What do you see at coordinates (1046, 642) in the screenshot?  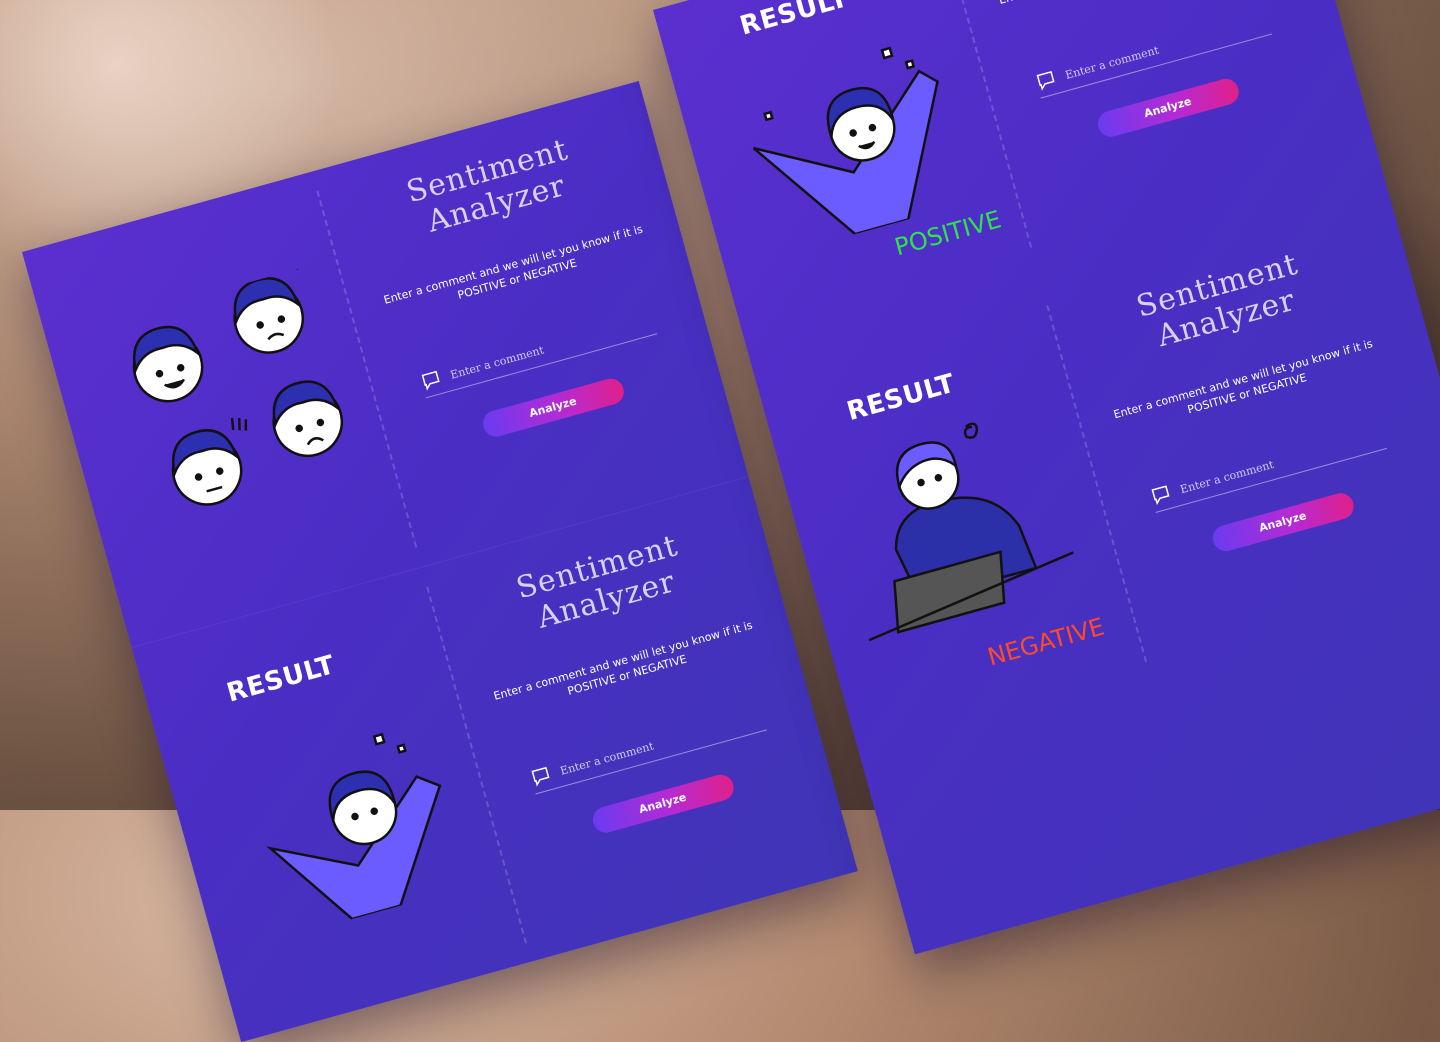 I see `outcome-negative: NEGATIVE` at bounding box center [1046, 642].